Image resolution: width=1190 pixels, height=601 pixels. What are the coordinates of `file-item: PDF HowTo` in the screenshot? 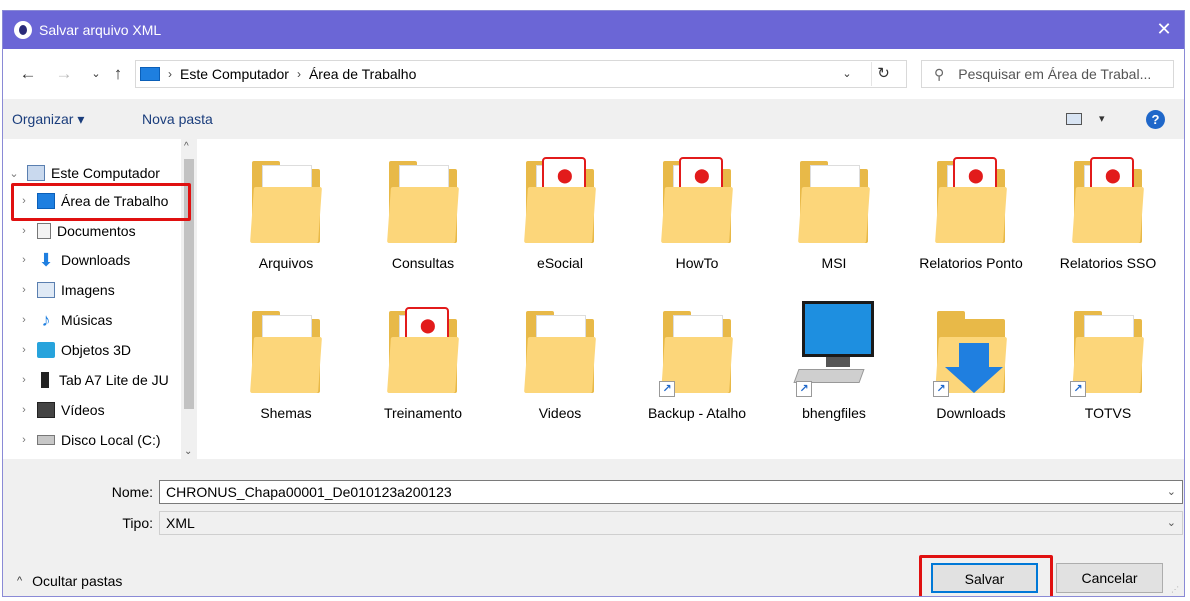 It's located at (697, 214).